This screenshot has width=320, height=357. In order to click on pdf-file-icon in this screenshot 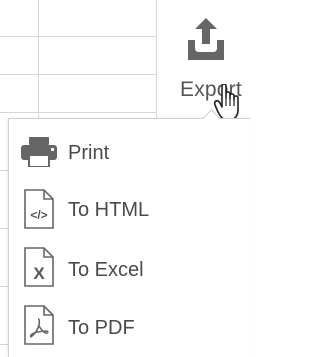, I will do `click(39, 327)`.